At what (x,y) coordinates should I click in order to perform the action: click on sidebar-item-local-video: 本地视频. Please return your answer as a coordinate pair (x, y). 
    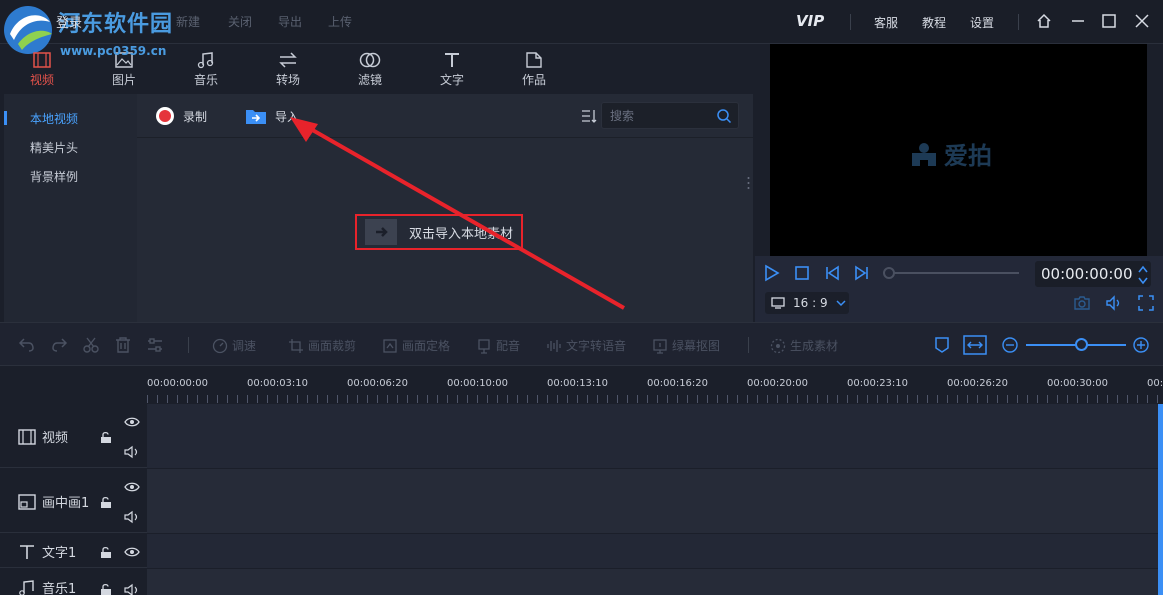
    Looking at the image, I should click on (54, 118).